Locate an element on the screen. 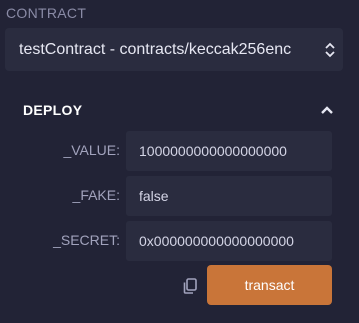  copy-icon is located at coordinates (190, 286).